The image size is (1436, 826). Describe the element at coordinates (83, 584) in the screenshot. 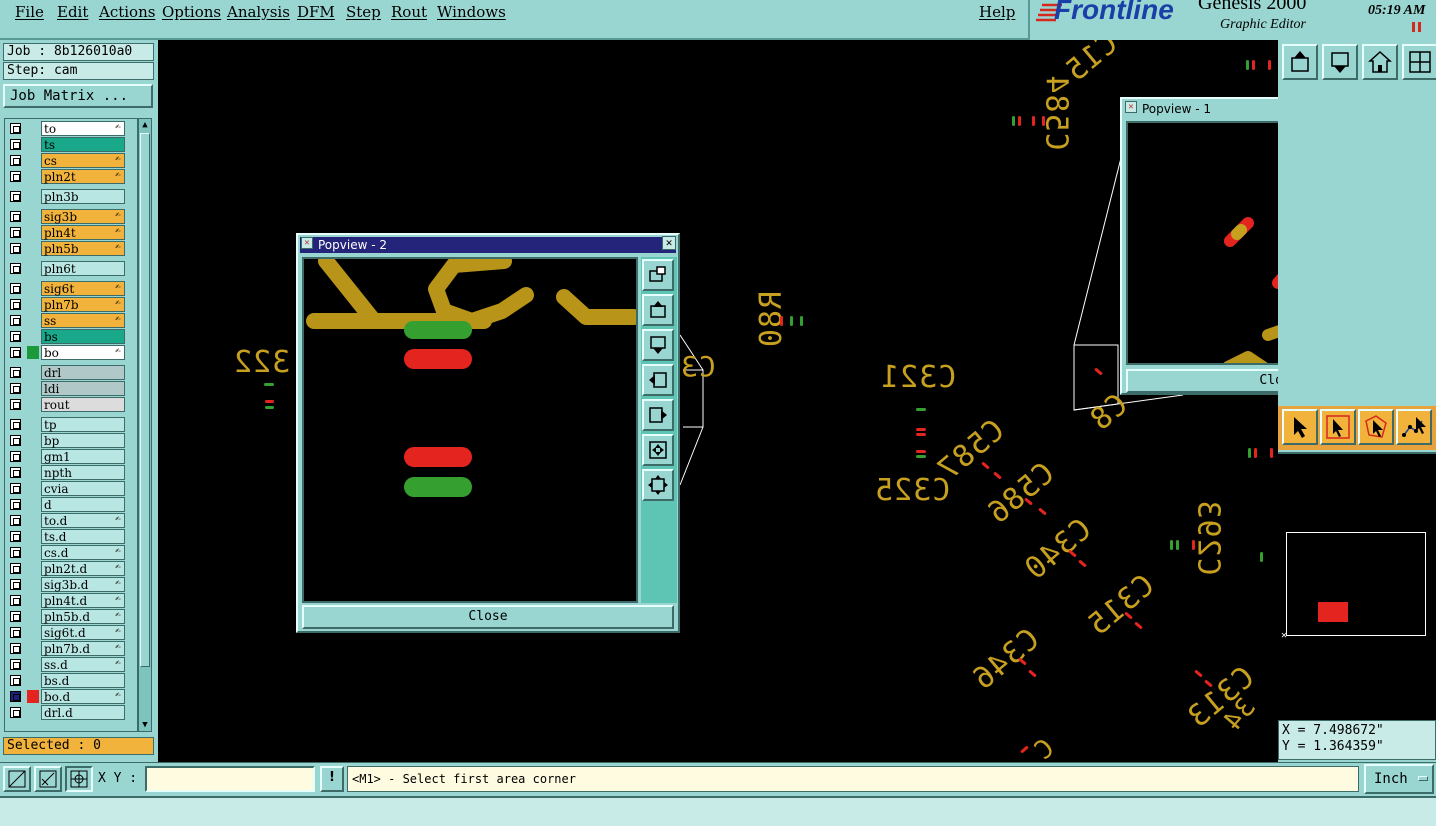

I see `layer-name: sig3b.d` at that location.